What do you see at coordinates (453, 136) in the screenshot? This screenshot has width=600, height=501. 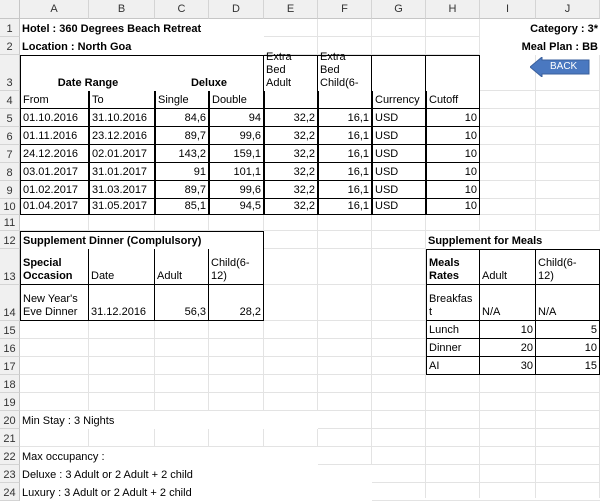 I see `rate-cell-r2-c8: 10` at bounding box center [453, 136].